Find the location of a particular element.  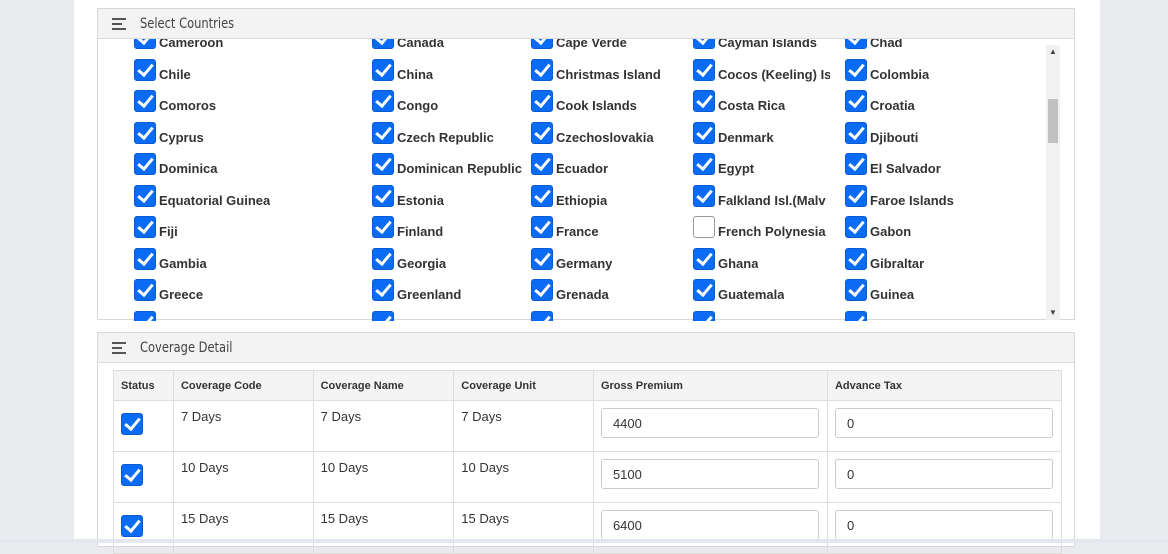

table-row: 10 Days 10 Days 10 Days is located at coordinates (588, 477).